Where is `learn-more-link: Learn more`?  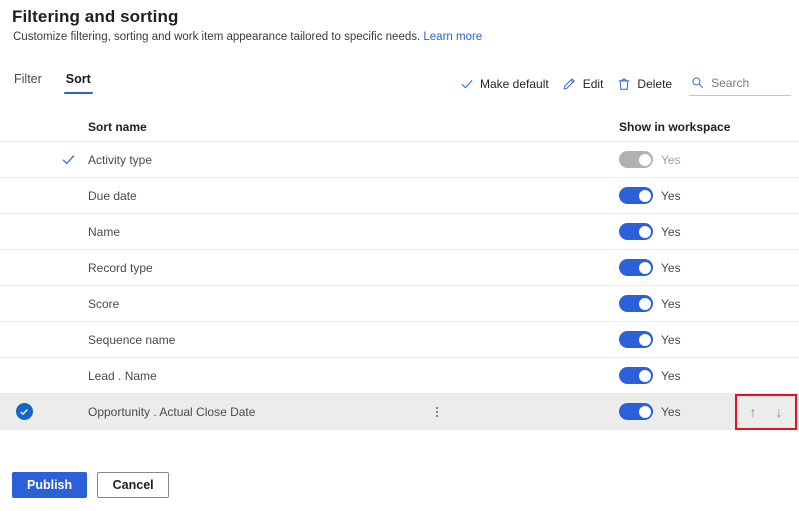
learn-more-link: Learn more is located at coordinates (452, 37).